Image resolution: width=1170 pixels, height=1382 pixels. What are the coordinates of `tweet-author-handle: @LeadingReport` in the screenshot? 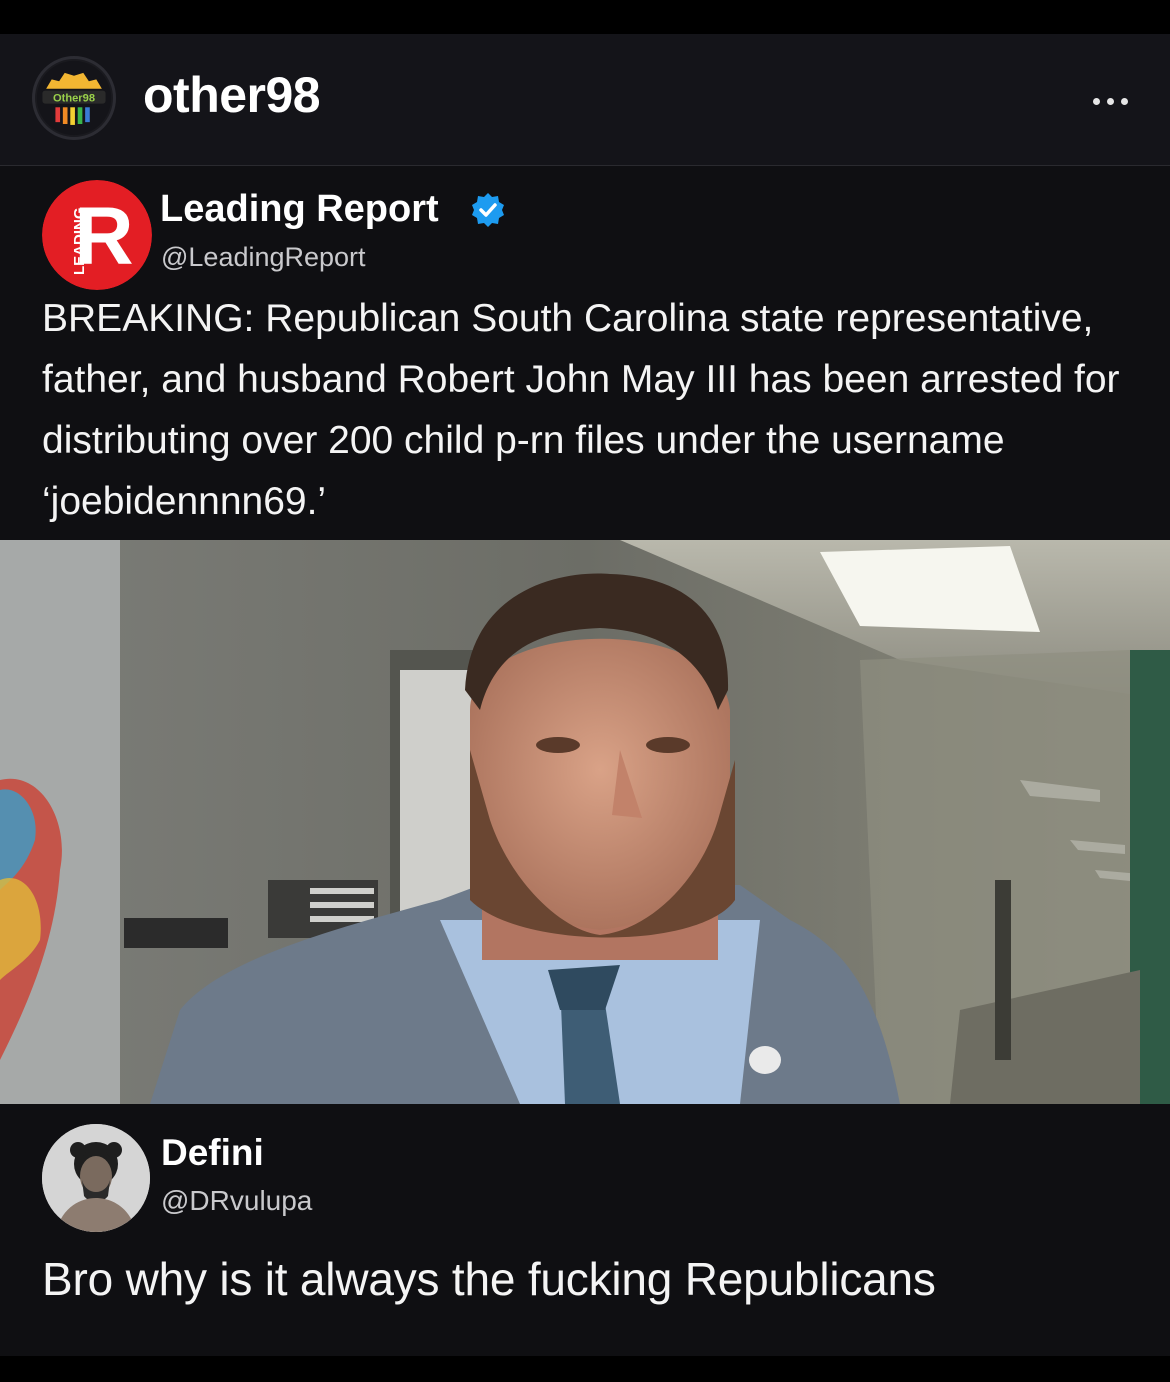 It's located at (263, 257).